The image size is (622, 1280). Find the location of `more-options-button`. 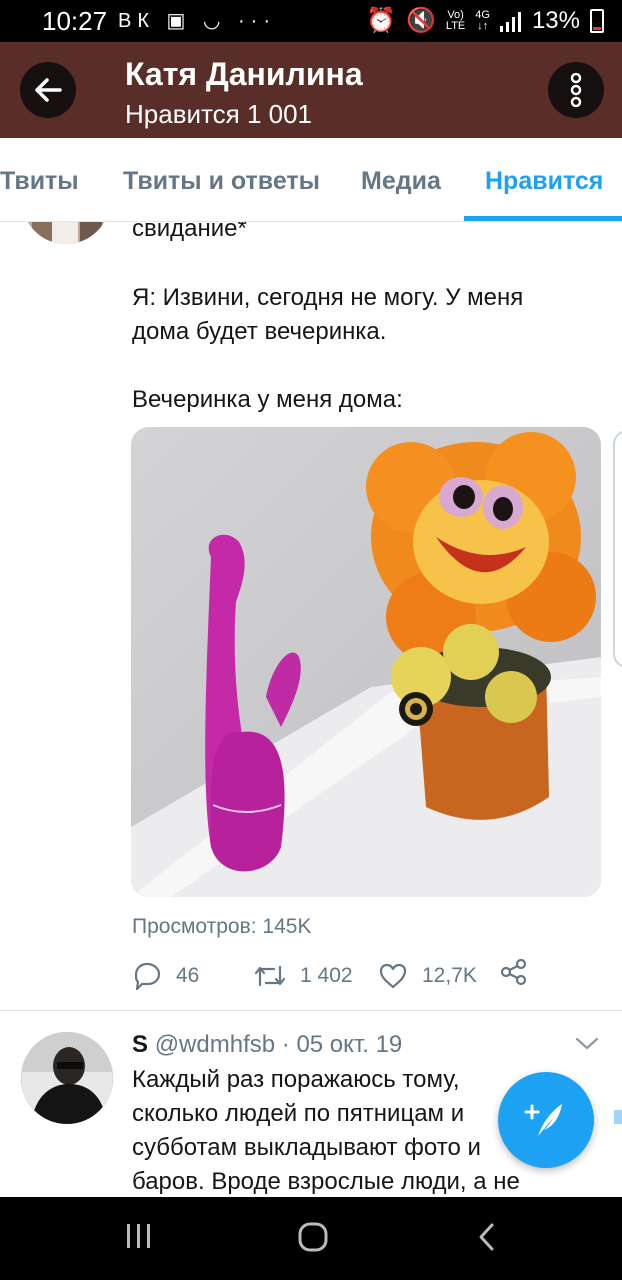

more-options-button is located at coordinates (576, 90).